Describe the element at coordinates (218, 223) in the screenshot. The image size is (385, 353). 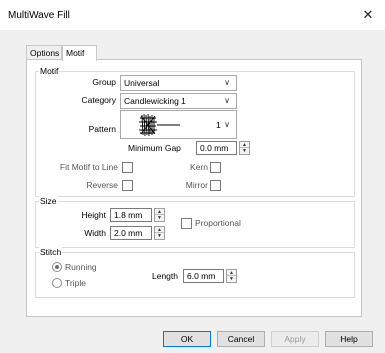
I see `proportional-label: Proportional` at that location.